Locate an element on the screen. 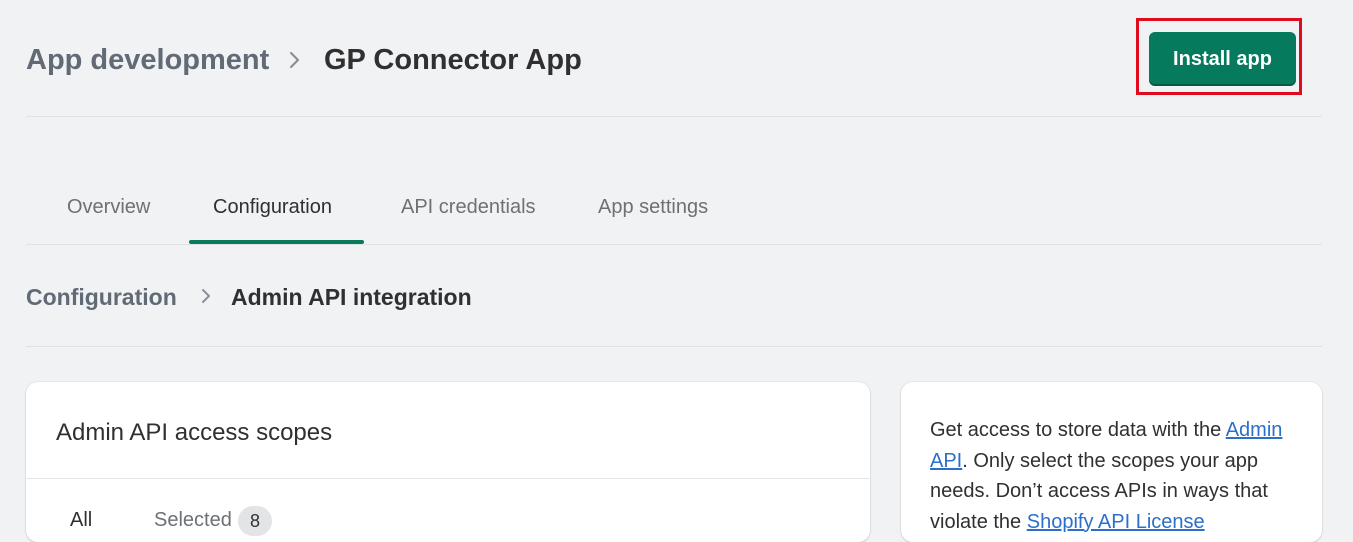 The image size is (1353, 542). selected-count-badge: 8 is located at coordinates (255, 521).